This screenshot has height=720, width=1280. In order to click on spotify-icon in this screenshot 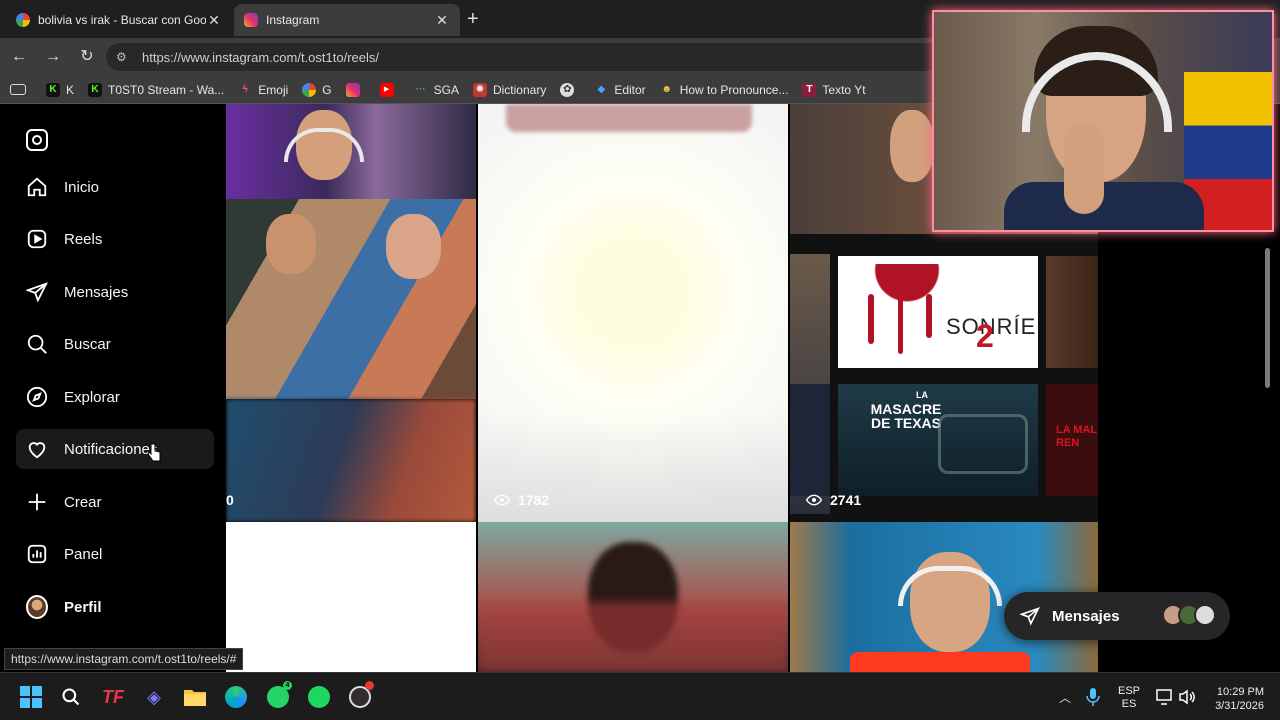, I will do `click(319, 697)`.